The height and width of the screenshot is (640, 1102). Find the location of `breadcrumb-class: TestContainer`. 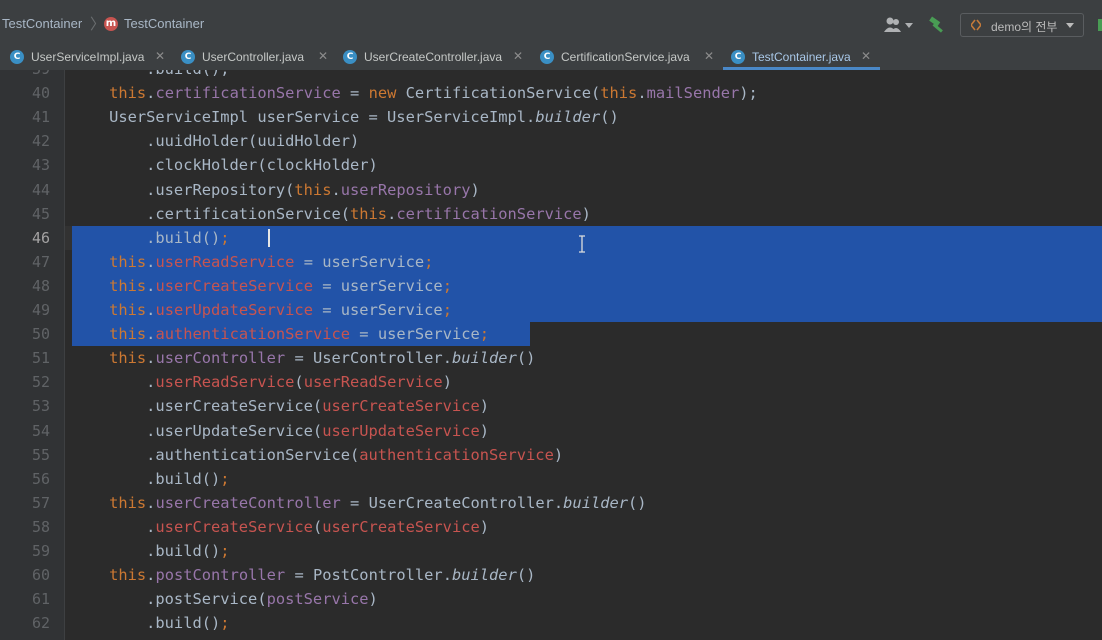

breadcrumb-class: TestContainer is located at coordinates (164, 23).